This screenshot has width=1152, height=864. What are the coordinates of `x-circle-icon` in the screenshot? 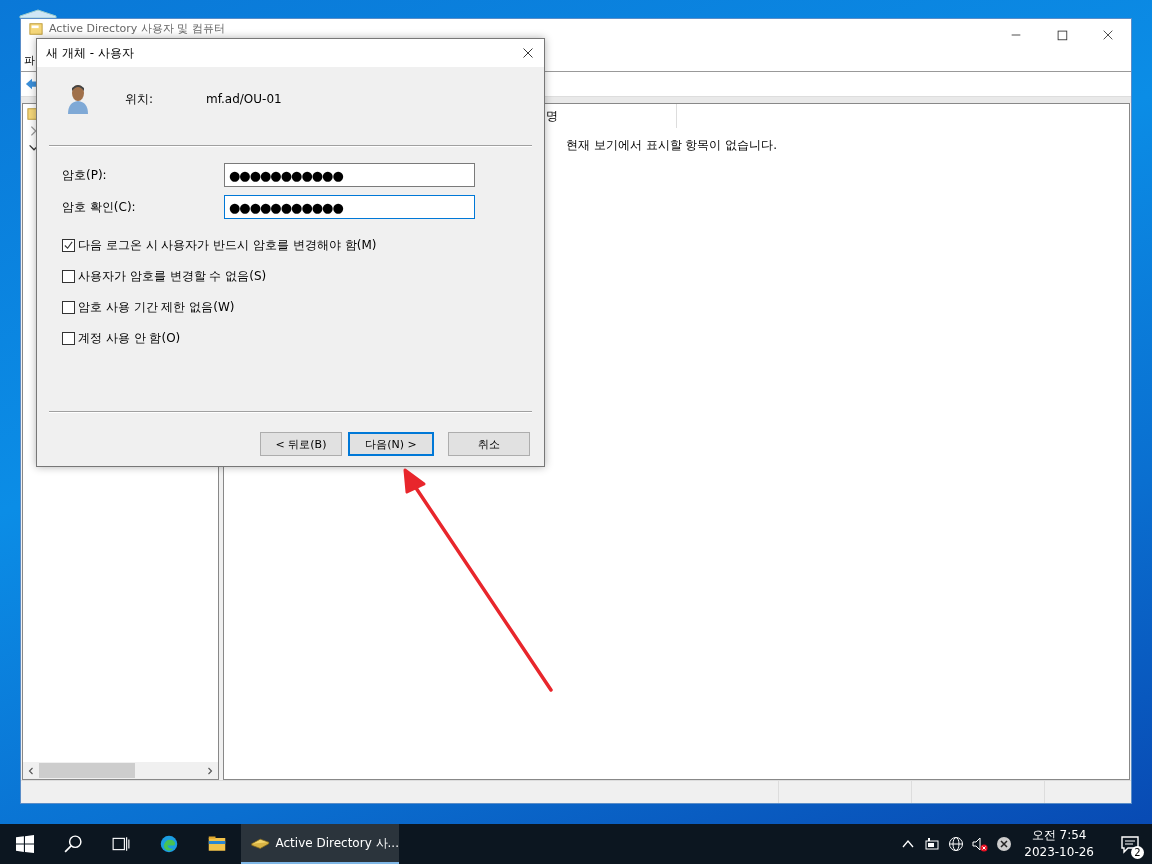 It's located at (1004, 844).